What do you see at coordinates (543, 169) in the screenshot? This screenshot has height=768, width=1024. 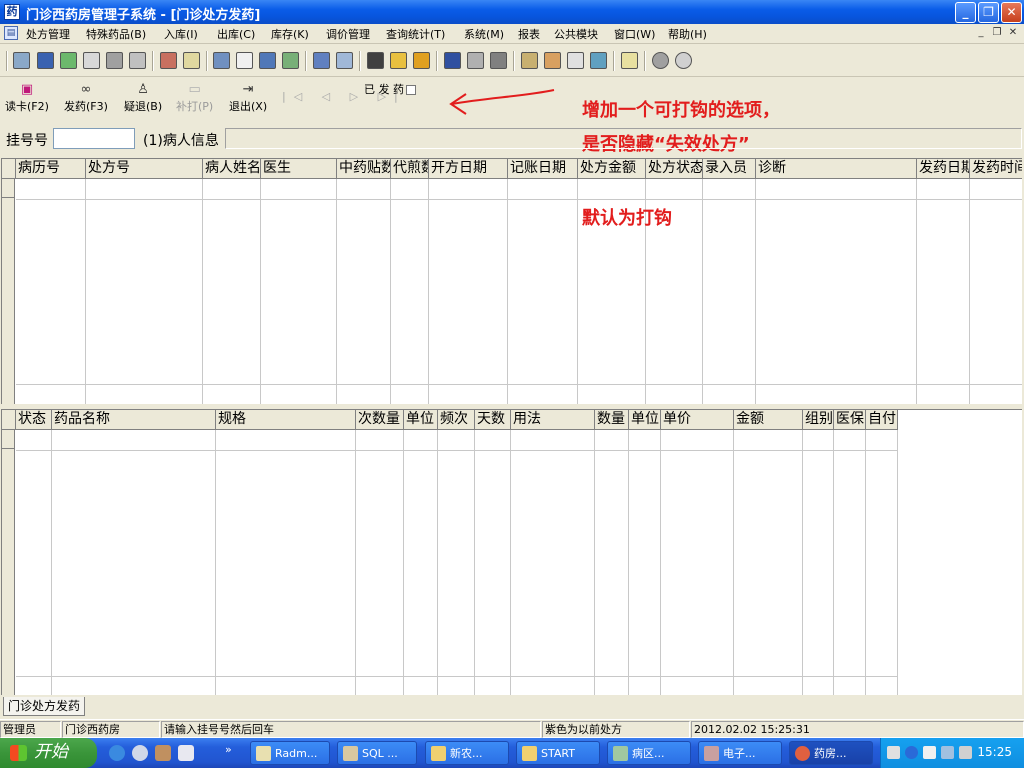 I see `col-account-date: 记账日期` at bounding box center [543, 169].